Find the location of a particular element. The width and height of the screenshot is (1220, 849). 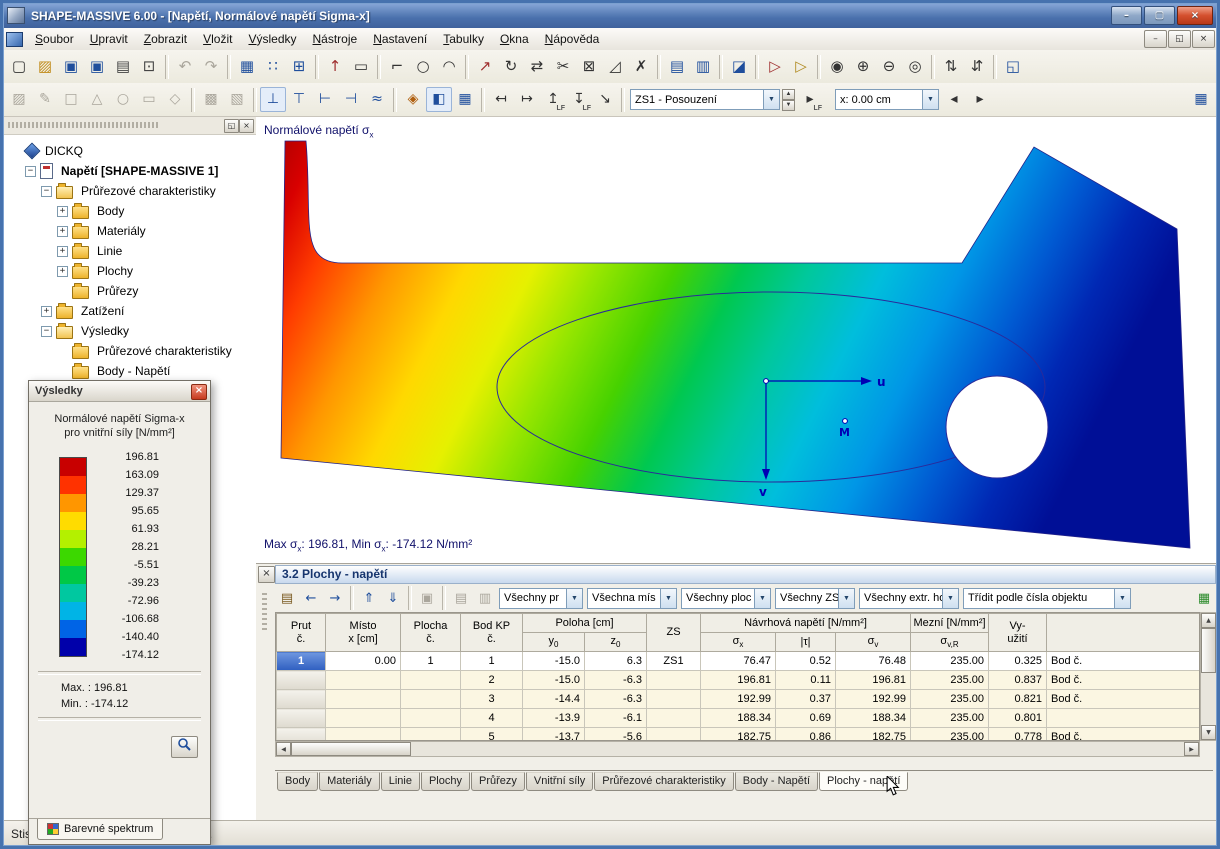

navigator-close-button: × is located at coordinates (246, 126).